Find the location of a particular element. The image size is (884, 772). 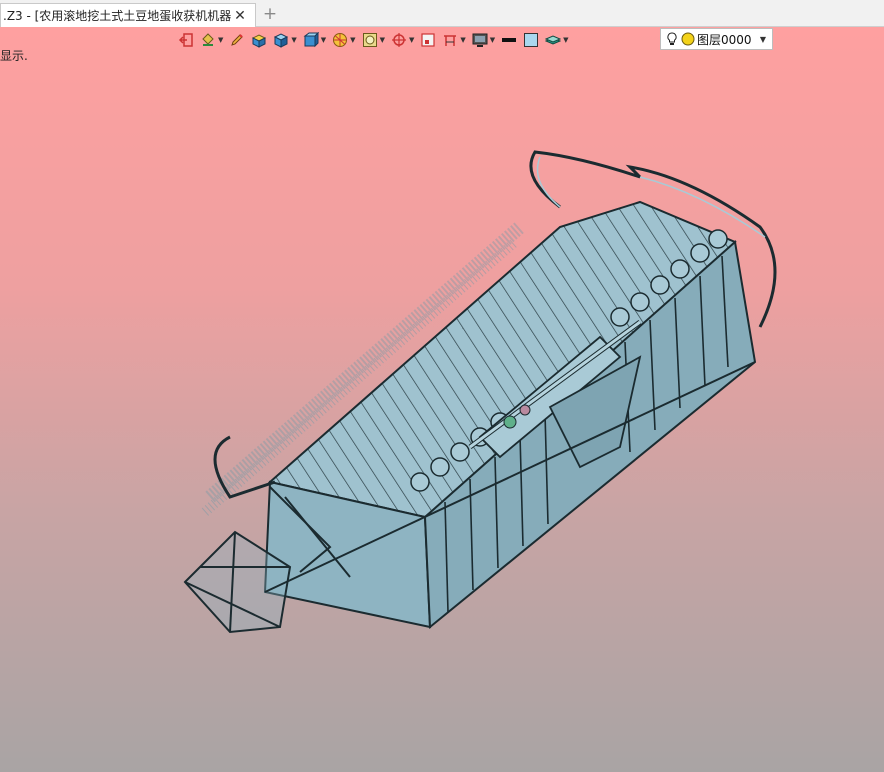

line-style-button is located at coordinates (509, 40).